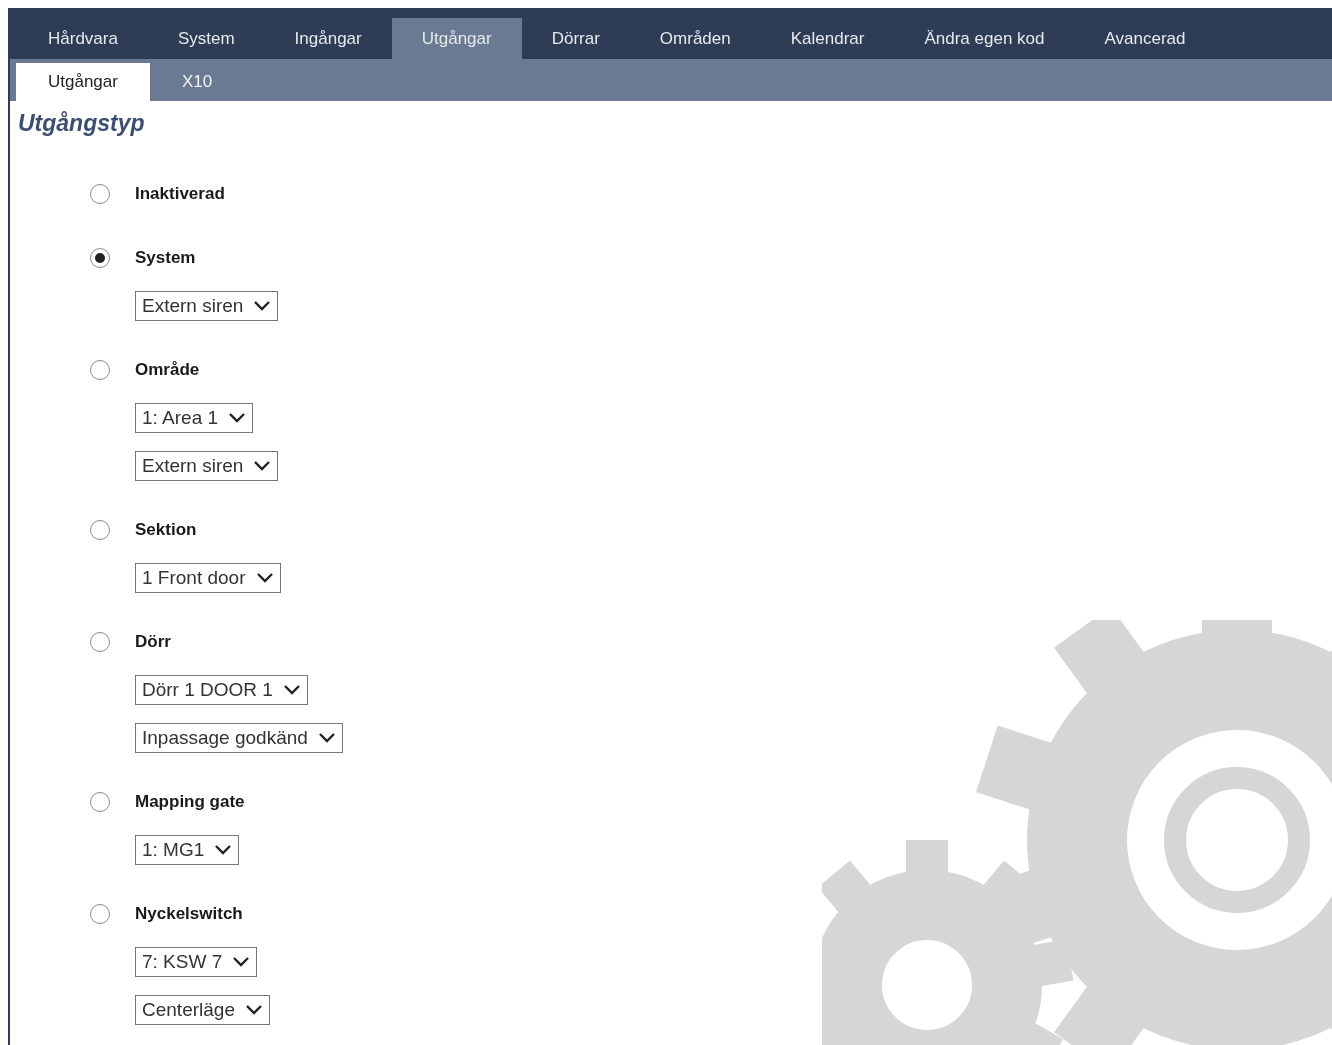 The height and width of the screenshot is (1045, 1332). I want to click on dropdown: 1: MG1, so click(187, 850).